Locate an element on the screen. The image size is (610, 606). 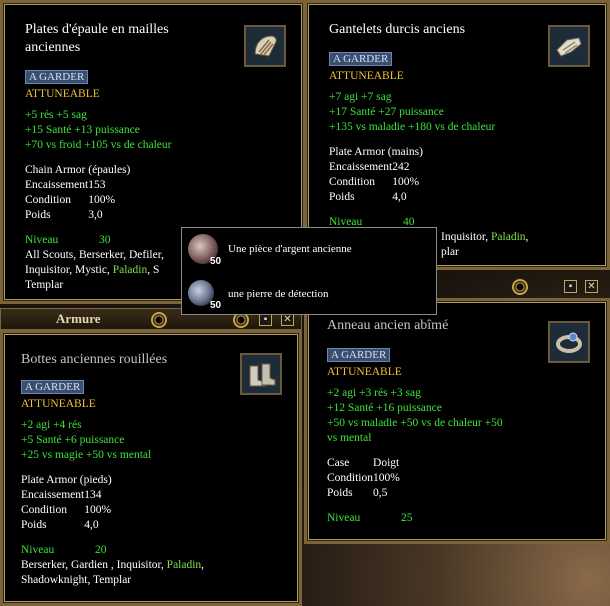
ring-window-titlebar: ▪ ✕ is located at coordinates (532, 287).